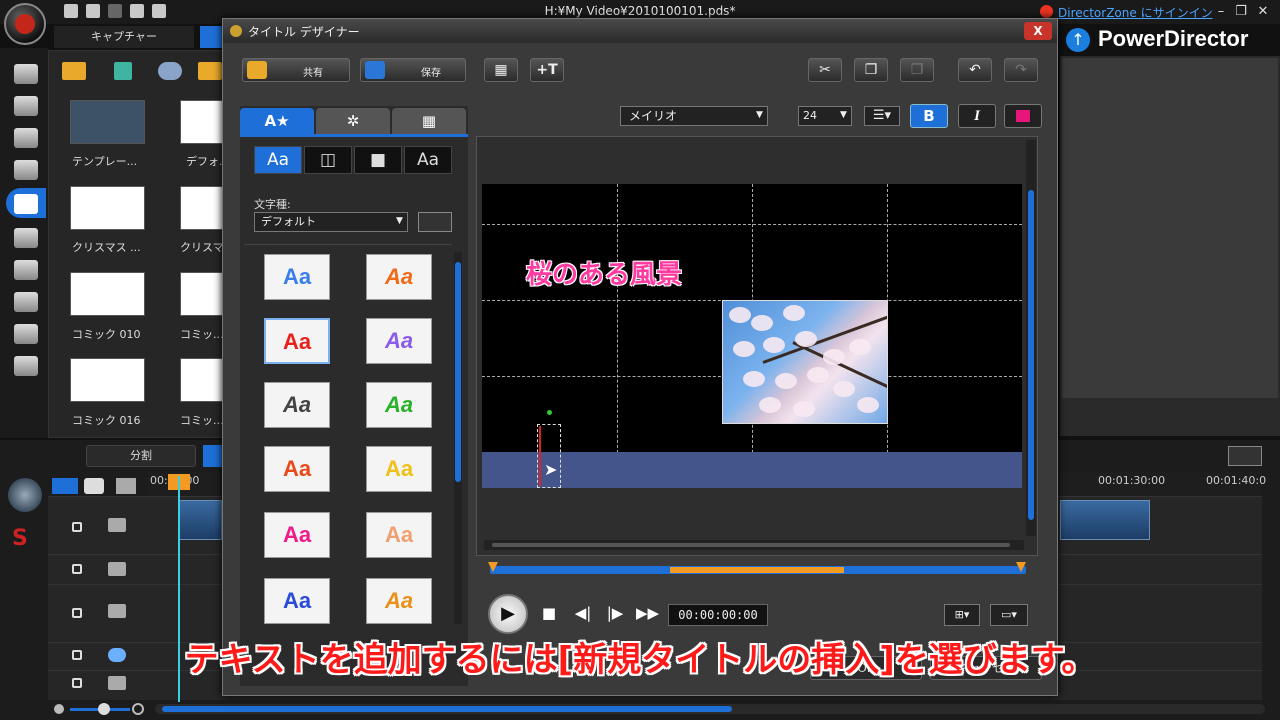  Describe the element at coordinates (277, 121) in the screenshot. I see `tab-text-styles: A★` at that location.